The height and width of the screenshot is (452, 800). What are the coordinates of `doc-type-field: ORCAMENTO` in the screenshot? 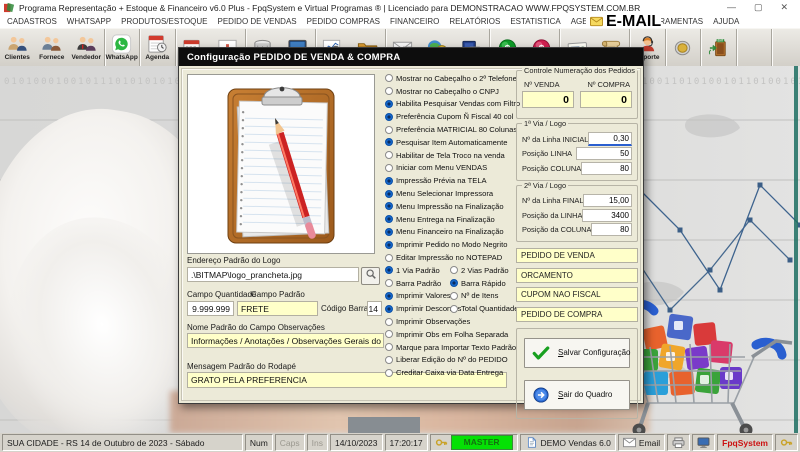 It's located at (577, 275).